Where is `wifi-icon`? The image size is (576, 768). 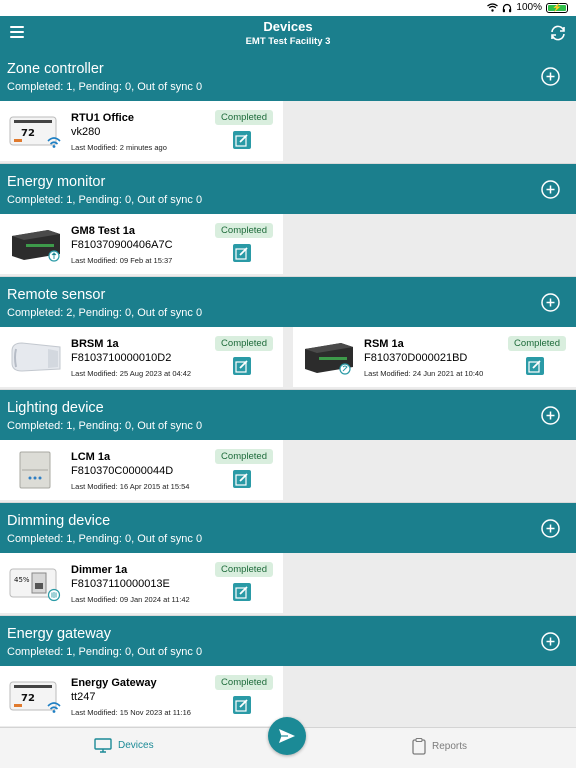
wifi-icon is located at coordinates (493, 7).